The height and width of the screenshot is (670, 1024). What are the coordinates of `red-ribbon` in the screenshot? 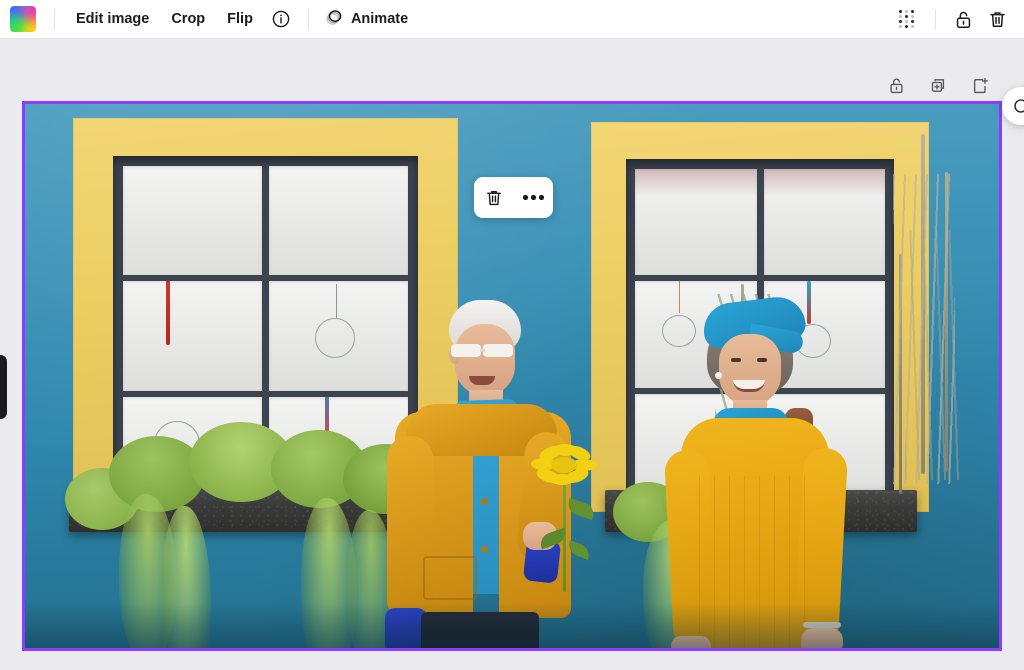 It's located at (168, 313).